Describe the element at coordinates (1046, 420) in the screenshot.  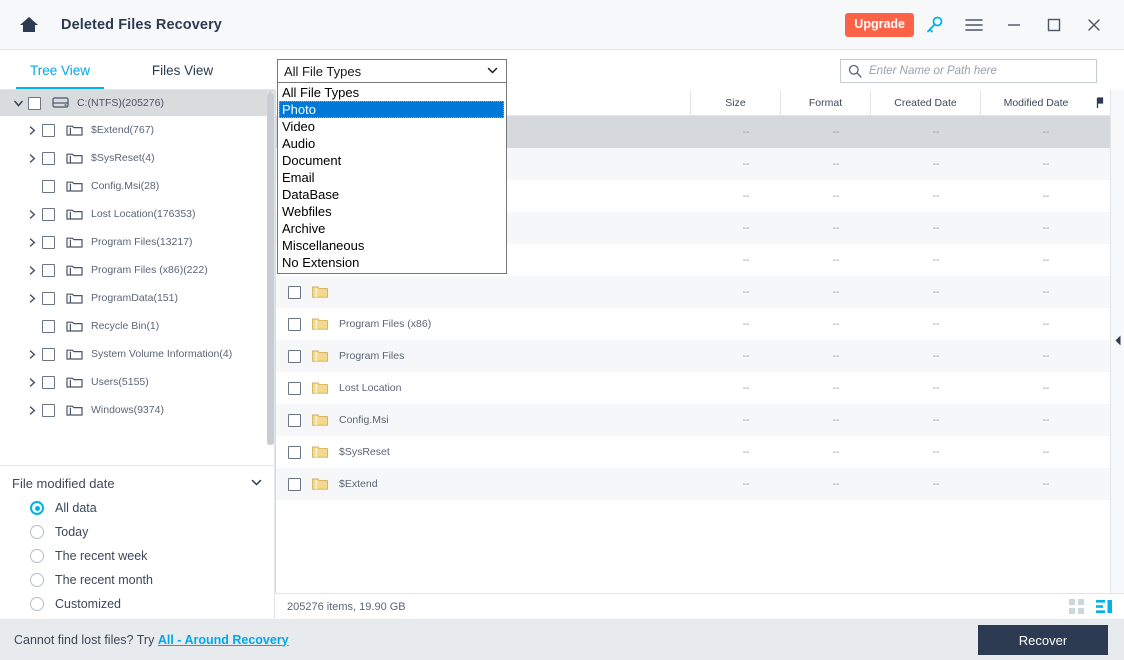
I see `file-modified-date: --` at that location.